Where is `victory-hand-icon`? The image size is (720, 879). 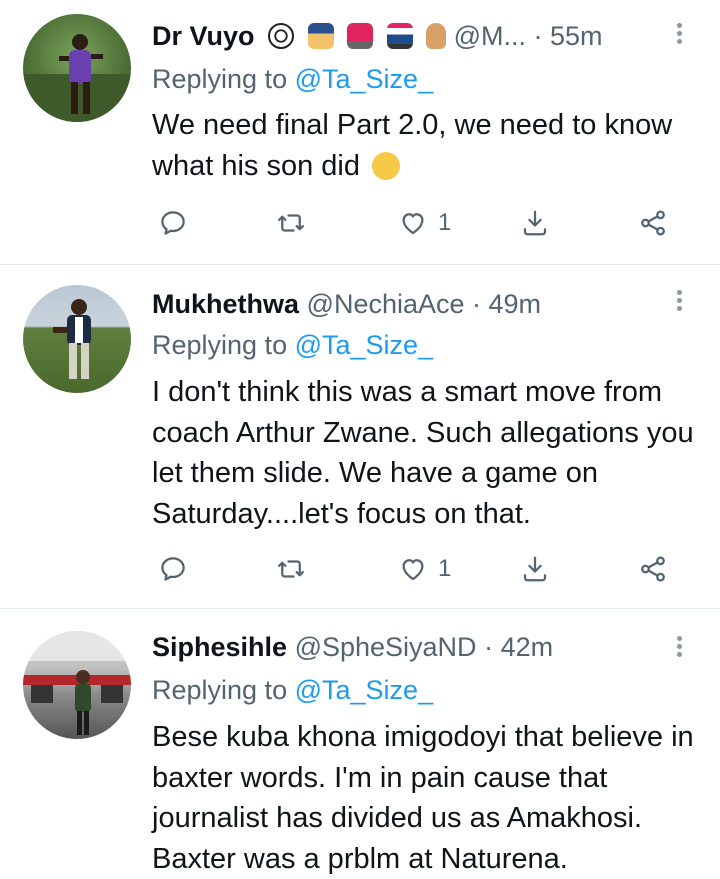 victory-hand-icon is located at coordinates (436, 36).